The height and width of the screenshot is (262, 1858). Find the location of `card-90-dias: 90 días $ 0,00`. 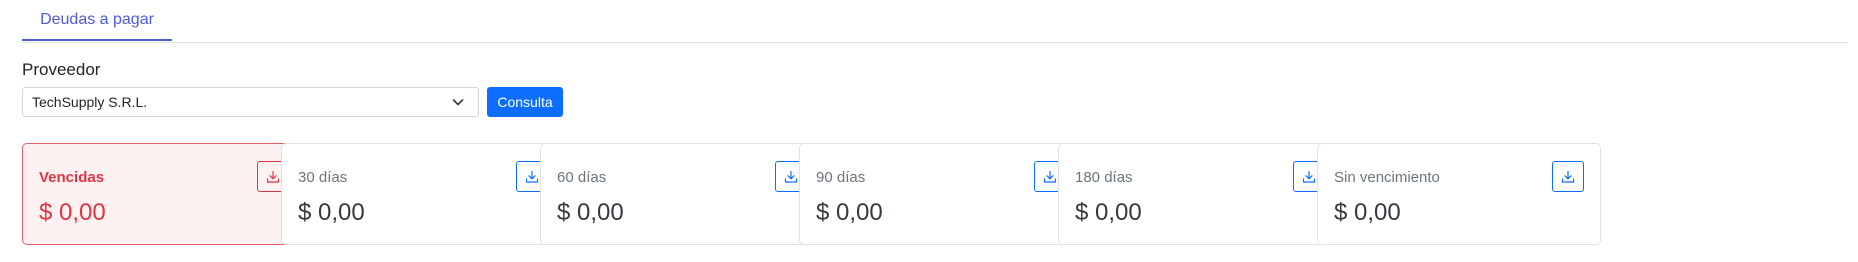

card-90-dias: 90 días $ 0,00 is located at coordinates (941, 194).